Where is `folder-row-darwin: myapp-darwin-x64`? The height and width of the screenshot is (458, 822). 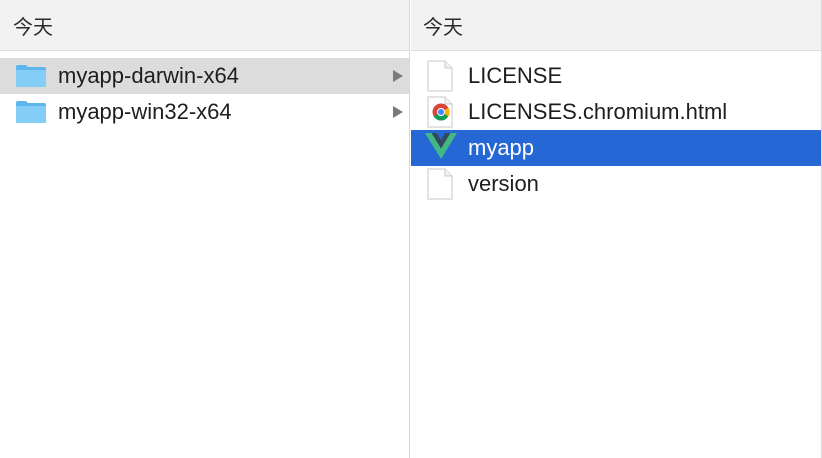
folder-row-darwin: myapp-darwin-x64 is located at coordinates (204, 76).